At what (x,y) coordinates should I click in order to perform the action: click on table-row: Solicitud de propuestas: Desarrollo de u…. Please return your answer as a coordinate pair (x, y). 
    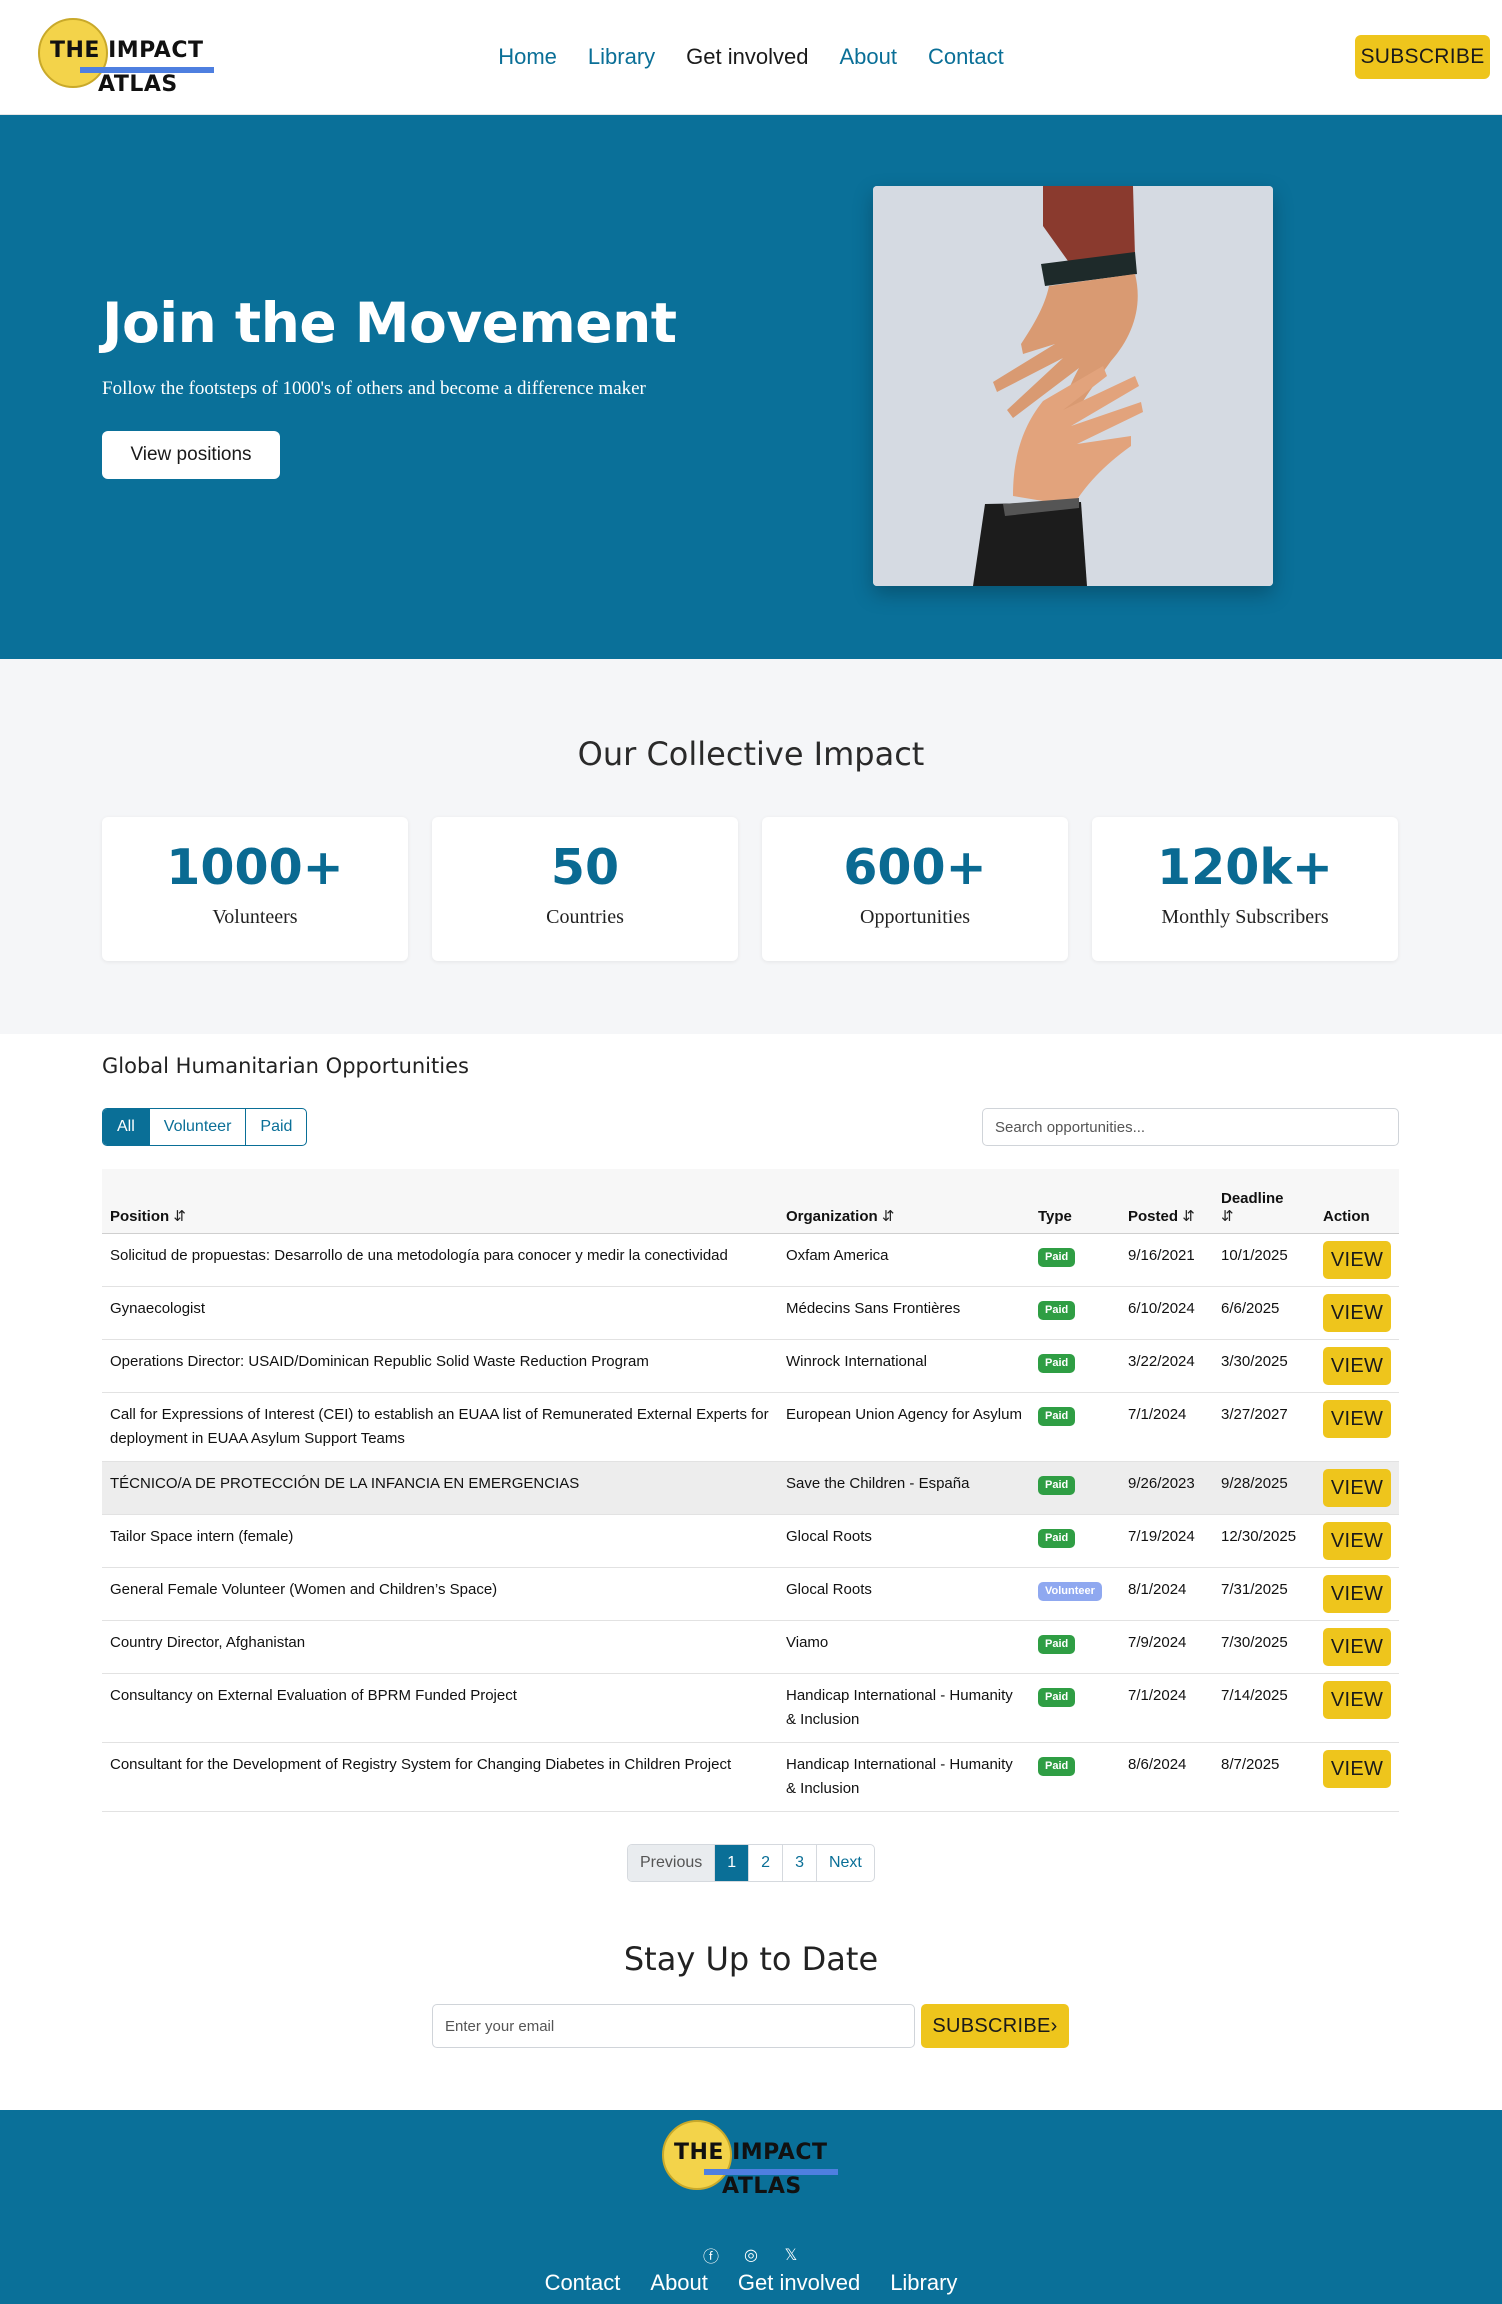
    Looking at the image, I should click on (750, 1260).